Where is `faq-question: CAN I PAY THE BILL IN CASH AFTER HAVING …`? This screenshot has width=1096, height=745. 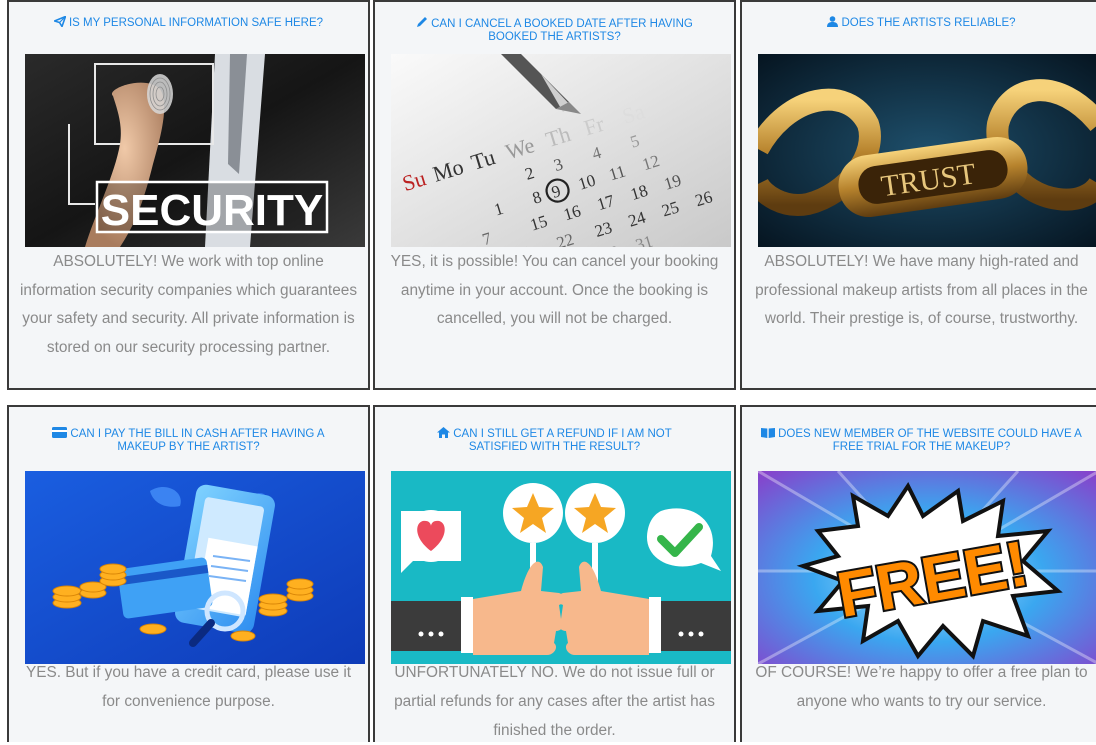
faq-question: CAN I PAY THE BILL IN CASH AFTER HAVING … is located at coordinates (188, 430).